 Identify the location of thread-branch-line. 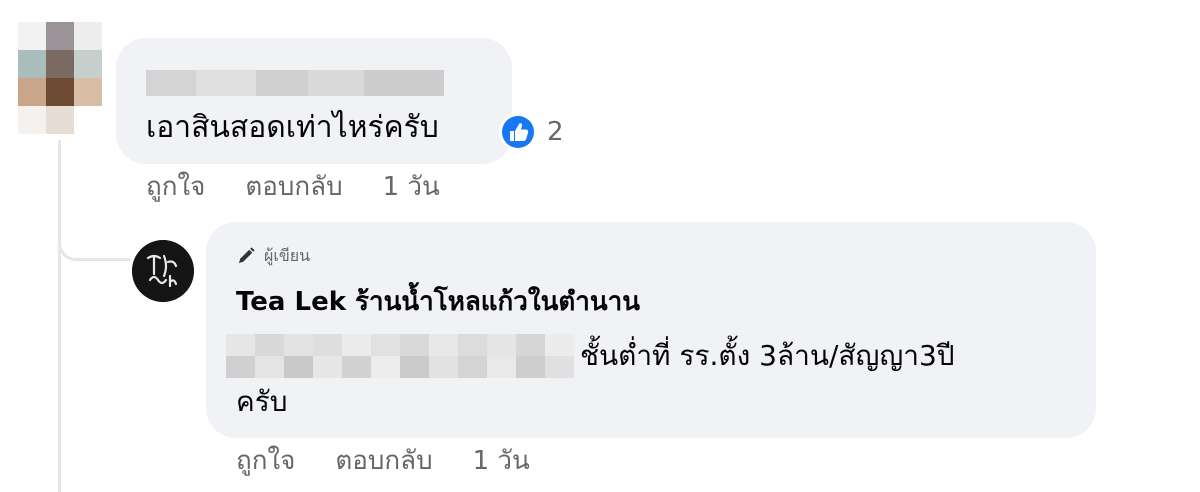
(94, 243).